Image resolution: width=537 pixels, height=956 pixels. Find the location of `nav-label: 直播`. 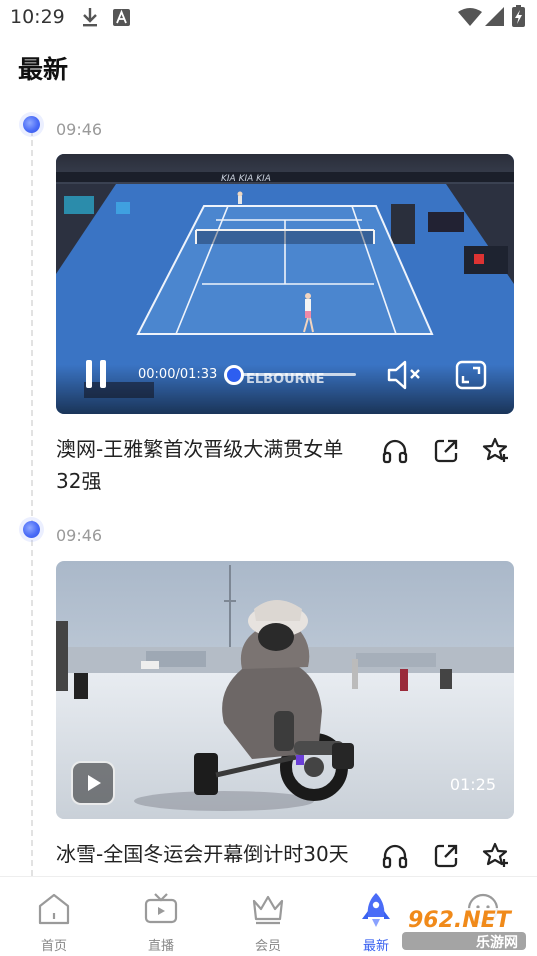

nav-label: 直播 is located at coordinates (160, 946).